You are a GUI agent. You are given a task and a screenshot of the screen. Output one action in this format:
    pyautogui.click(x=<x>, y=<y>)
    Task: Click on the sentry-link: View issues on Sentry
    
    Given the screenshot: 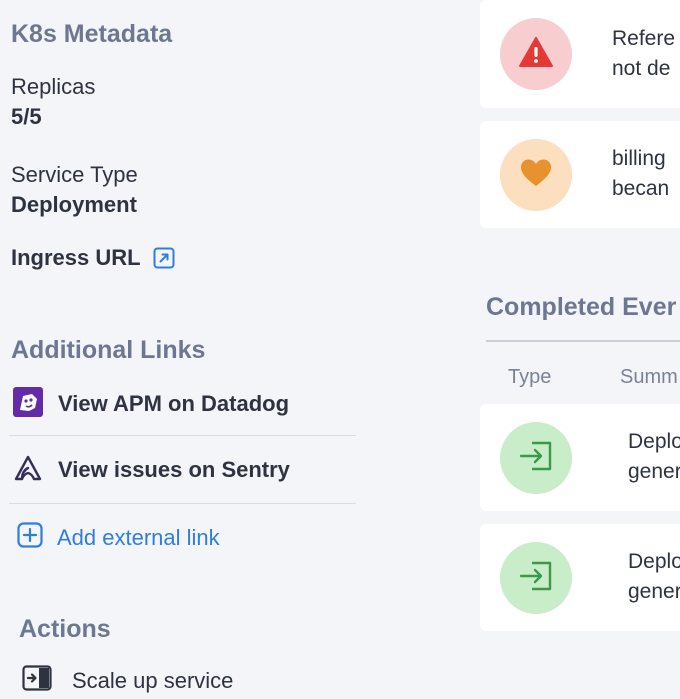 What is the action you would take?
    pyautogui.click(x=183, y=470)
    